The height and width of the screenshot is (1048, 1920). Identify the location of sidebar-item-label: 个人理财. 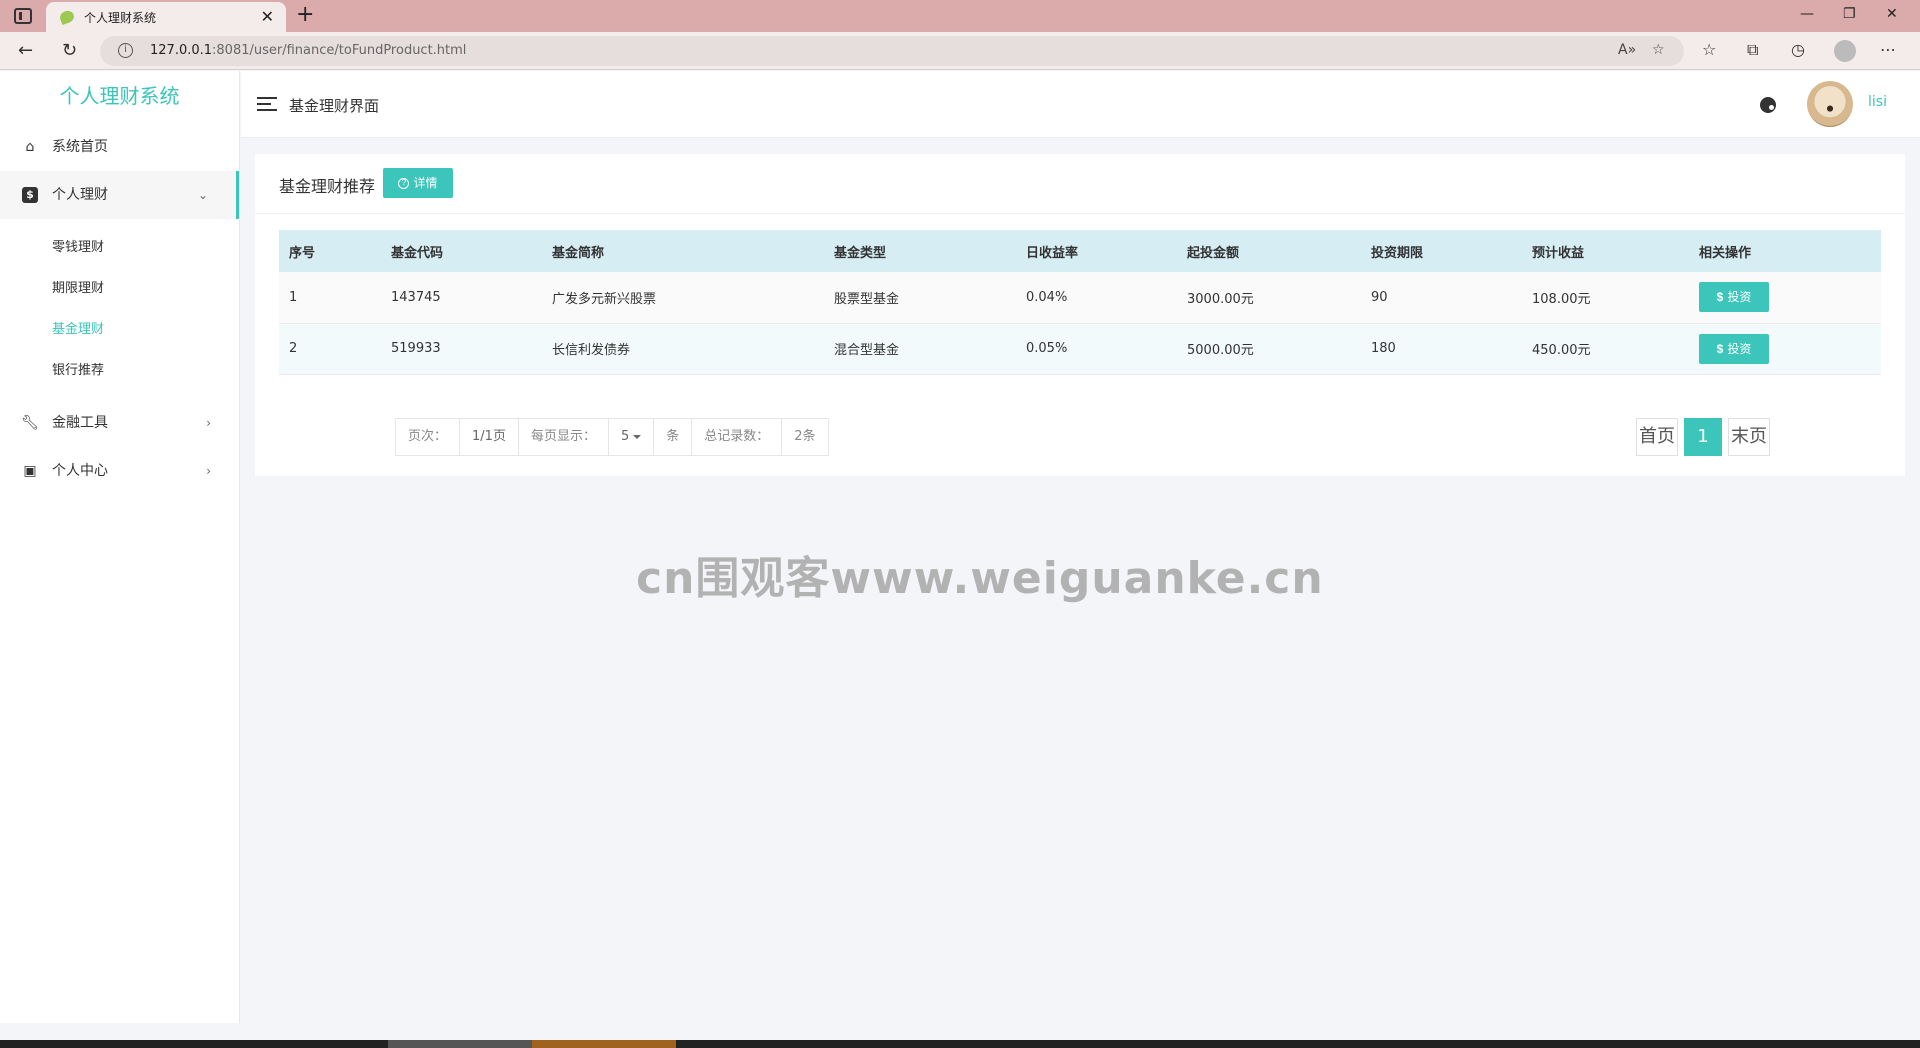
(80, 195).